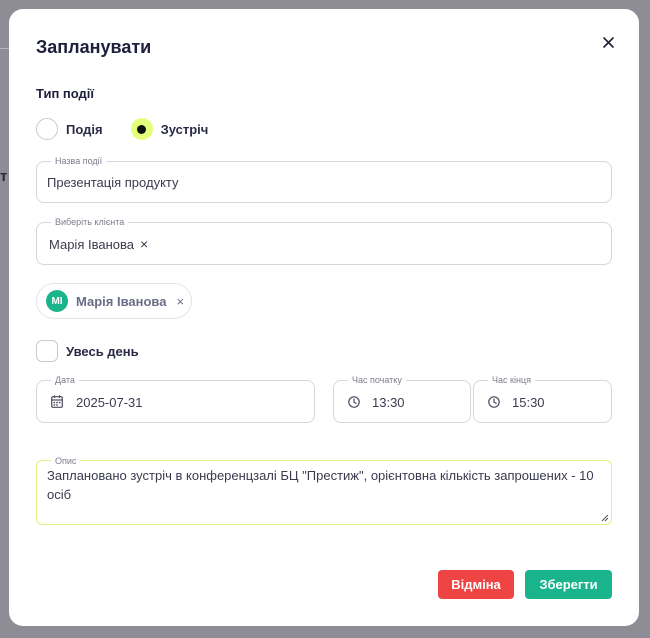 The height and width of the screenshot is (638, 650). What do you see at coordinates (4, 176) in the screenshot?
I see `background-text: т` at bounding box center [4, 176].